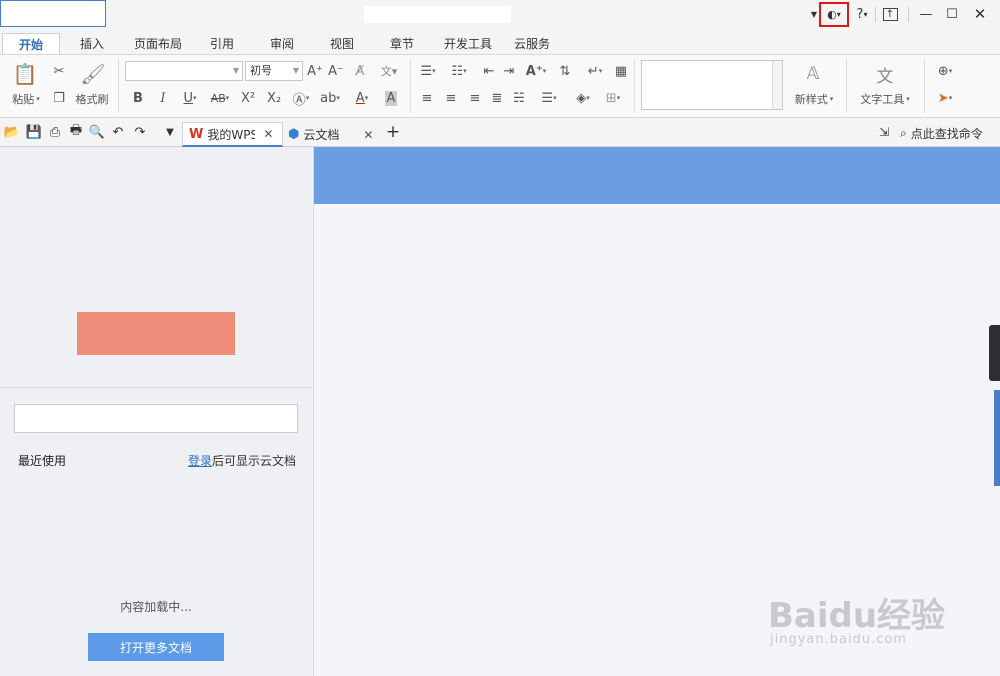  I want to click on borders-icon: ⊞ ▾, so click(613, 98).